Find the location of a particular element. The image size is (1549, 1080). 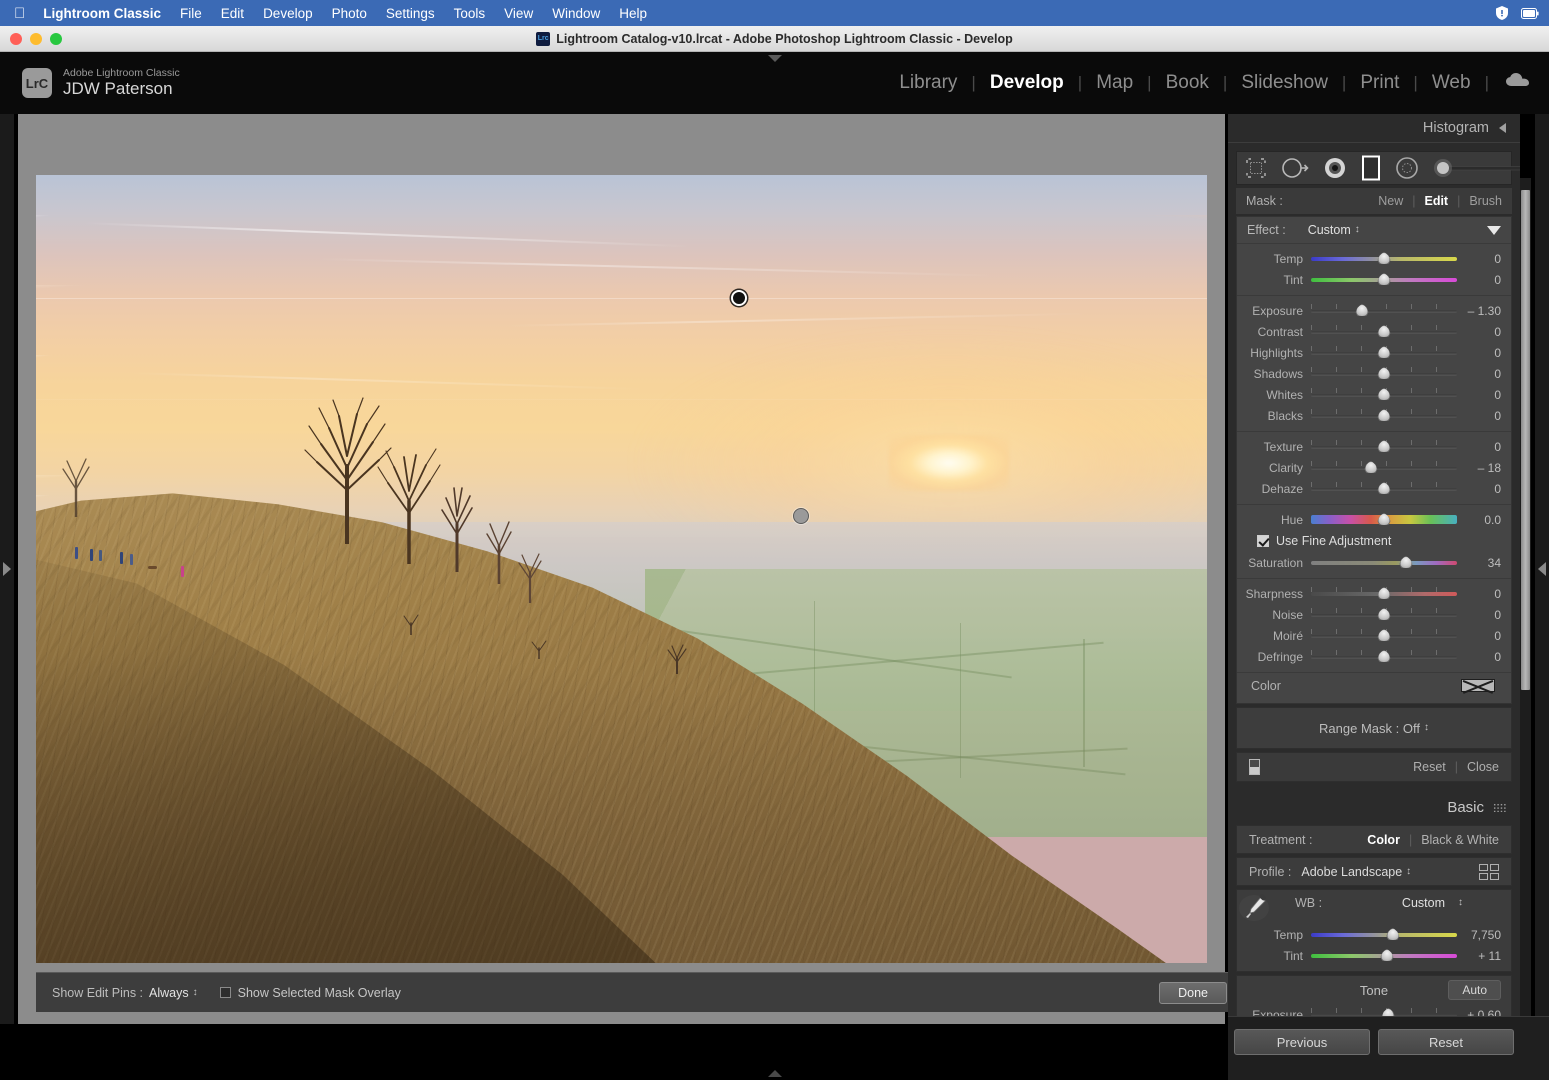

auto-tone-button: Auto is located at coordinates (1474, 990).